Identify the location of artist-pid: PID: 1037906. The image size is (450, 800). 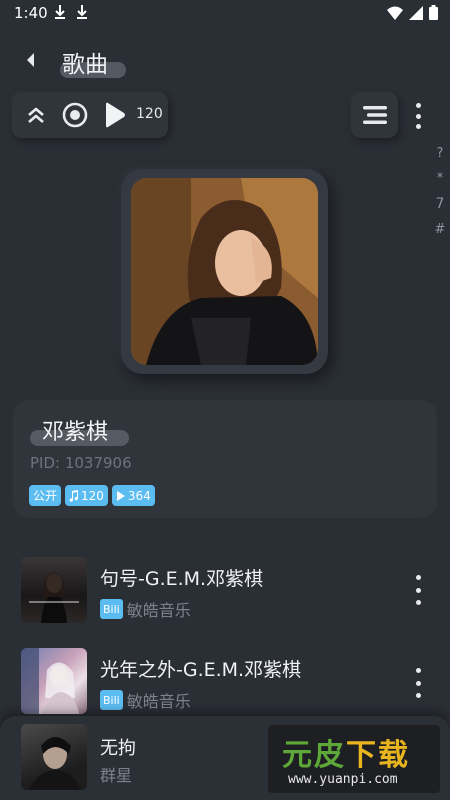
(81, 463).